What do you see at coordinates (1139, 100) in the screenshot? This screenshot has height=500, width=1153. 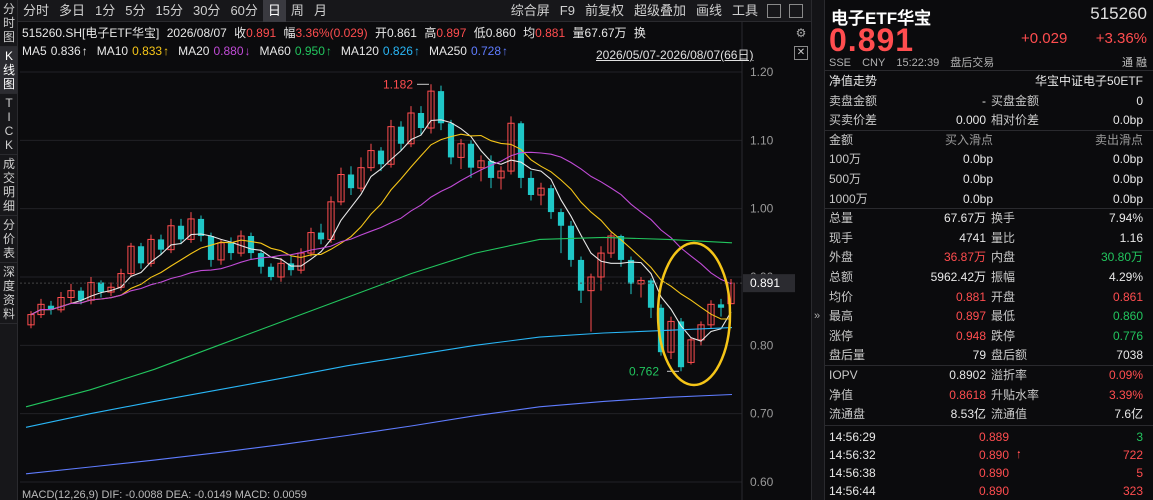 I see `info-value: 0` at bounding box center [1139, 100].